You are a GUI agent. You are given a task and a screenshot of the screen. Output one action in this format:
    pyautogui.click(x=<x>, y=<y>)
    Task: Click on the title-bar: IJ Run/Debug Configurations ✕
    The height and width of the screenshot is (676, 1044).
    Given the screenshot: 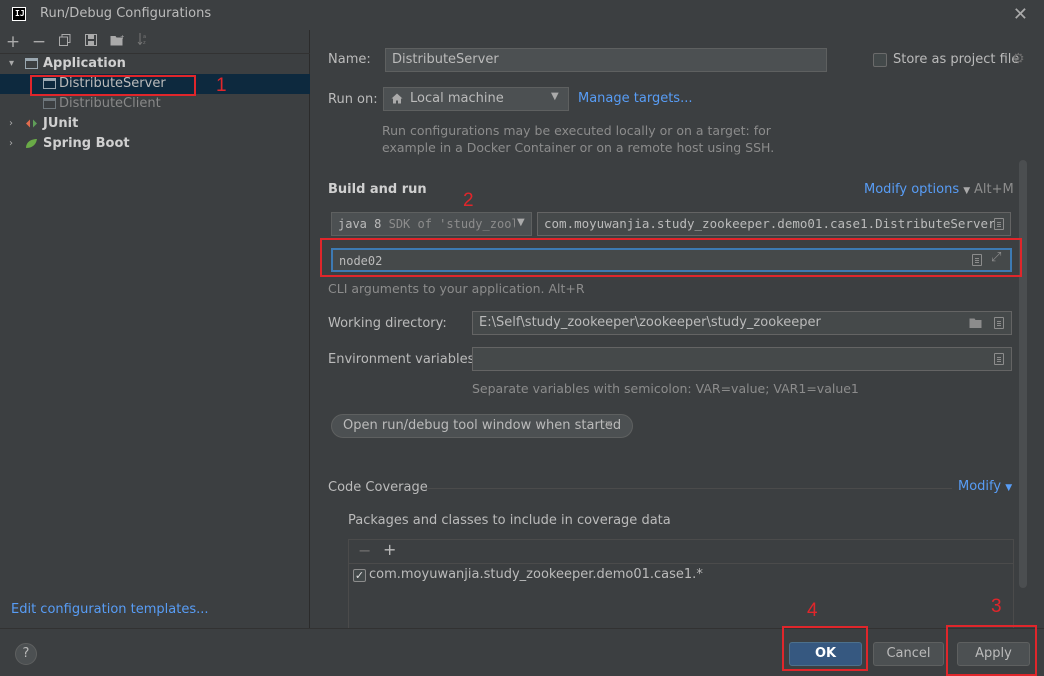 What is the action you would take?
    pyautogui.click(x=522, y=15)
    